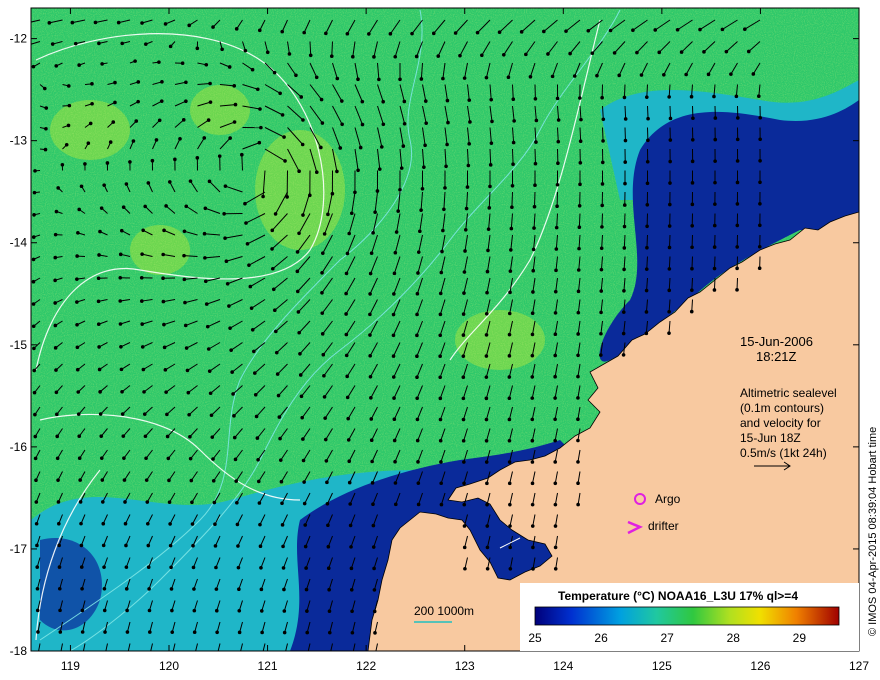 This screenshot has width=880, height=680. Describe the element at coordinates (800, 638) in the screenshot. I see `colorbar-tick-label: 29` at that location.